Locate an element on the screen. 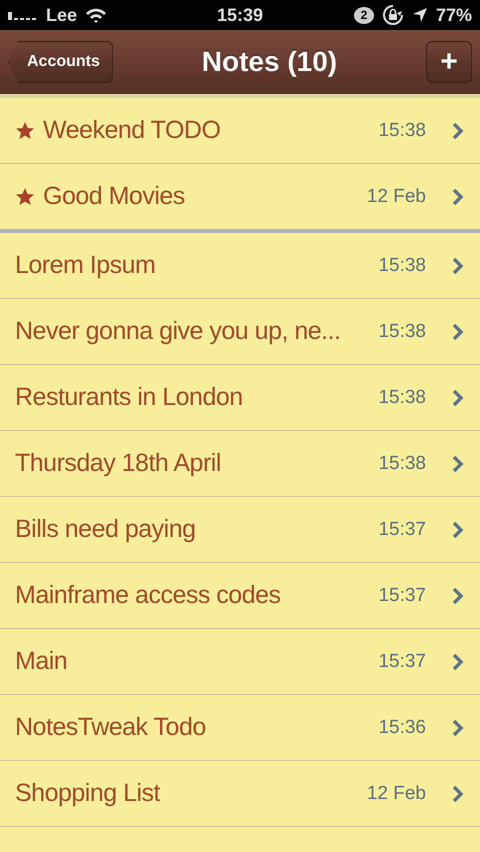 This screenshot has height=852, width=480. note-title: Weekend TODO is located at coordinates (206, 130).